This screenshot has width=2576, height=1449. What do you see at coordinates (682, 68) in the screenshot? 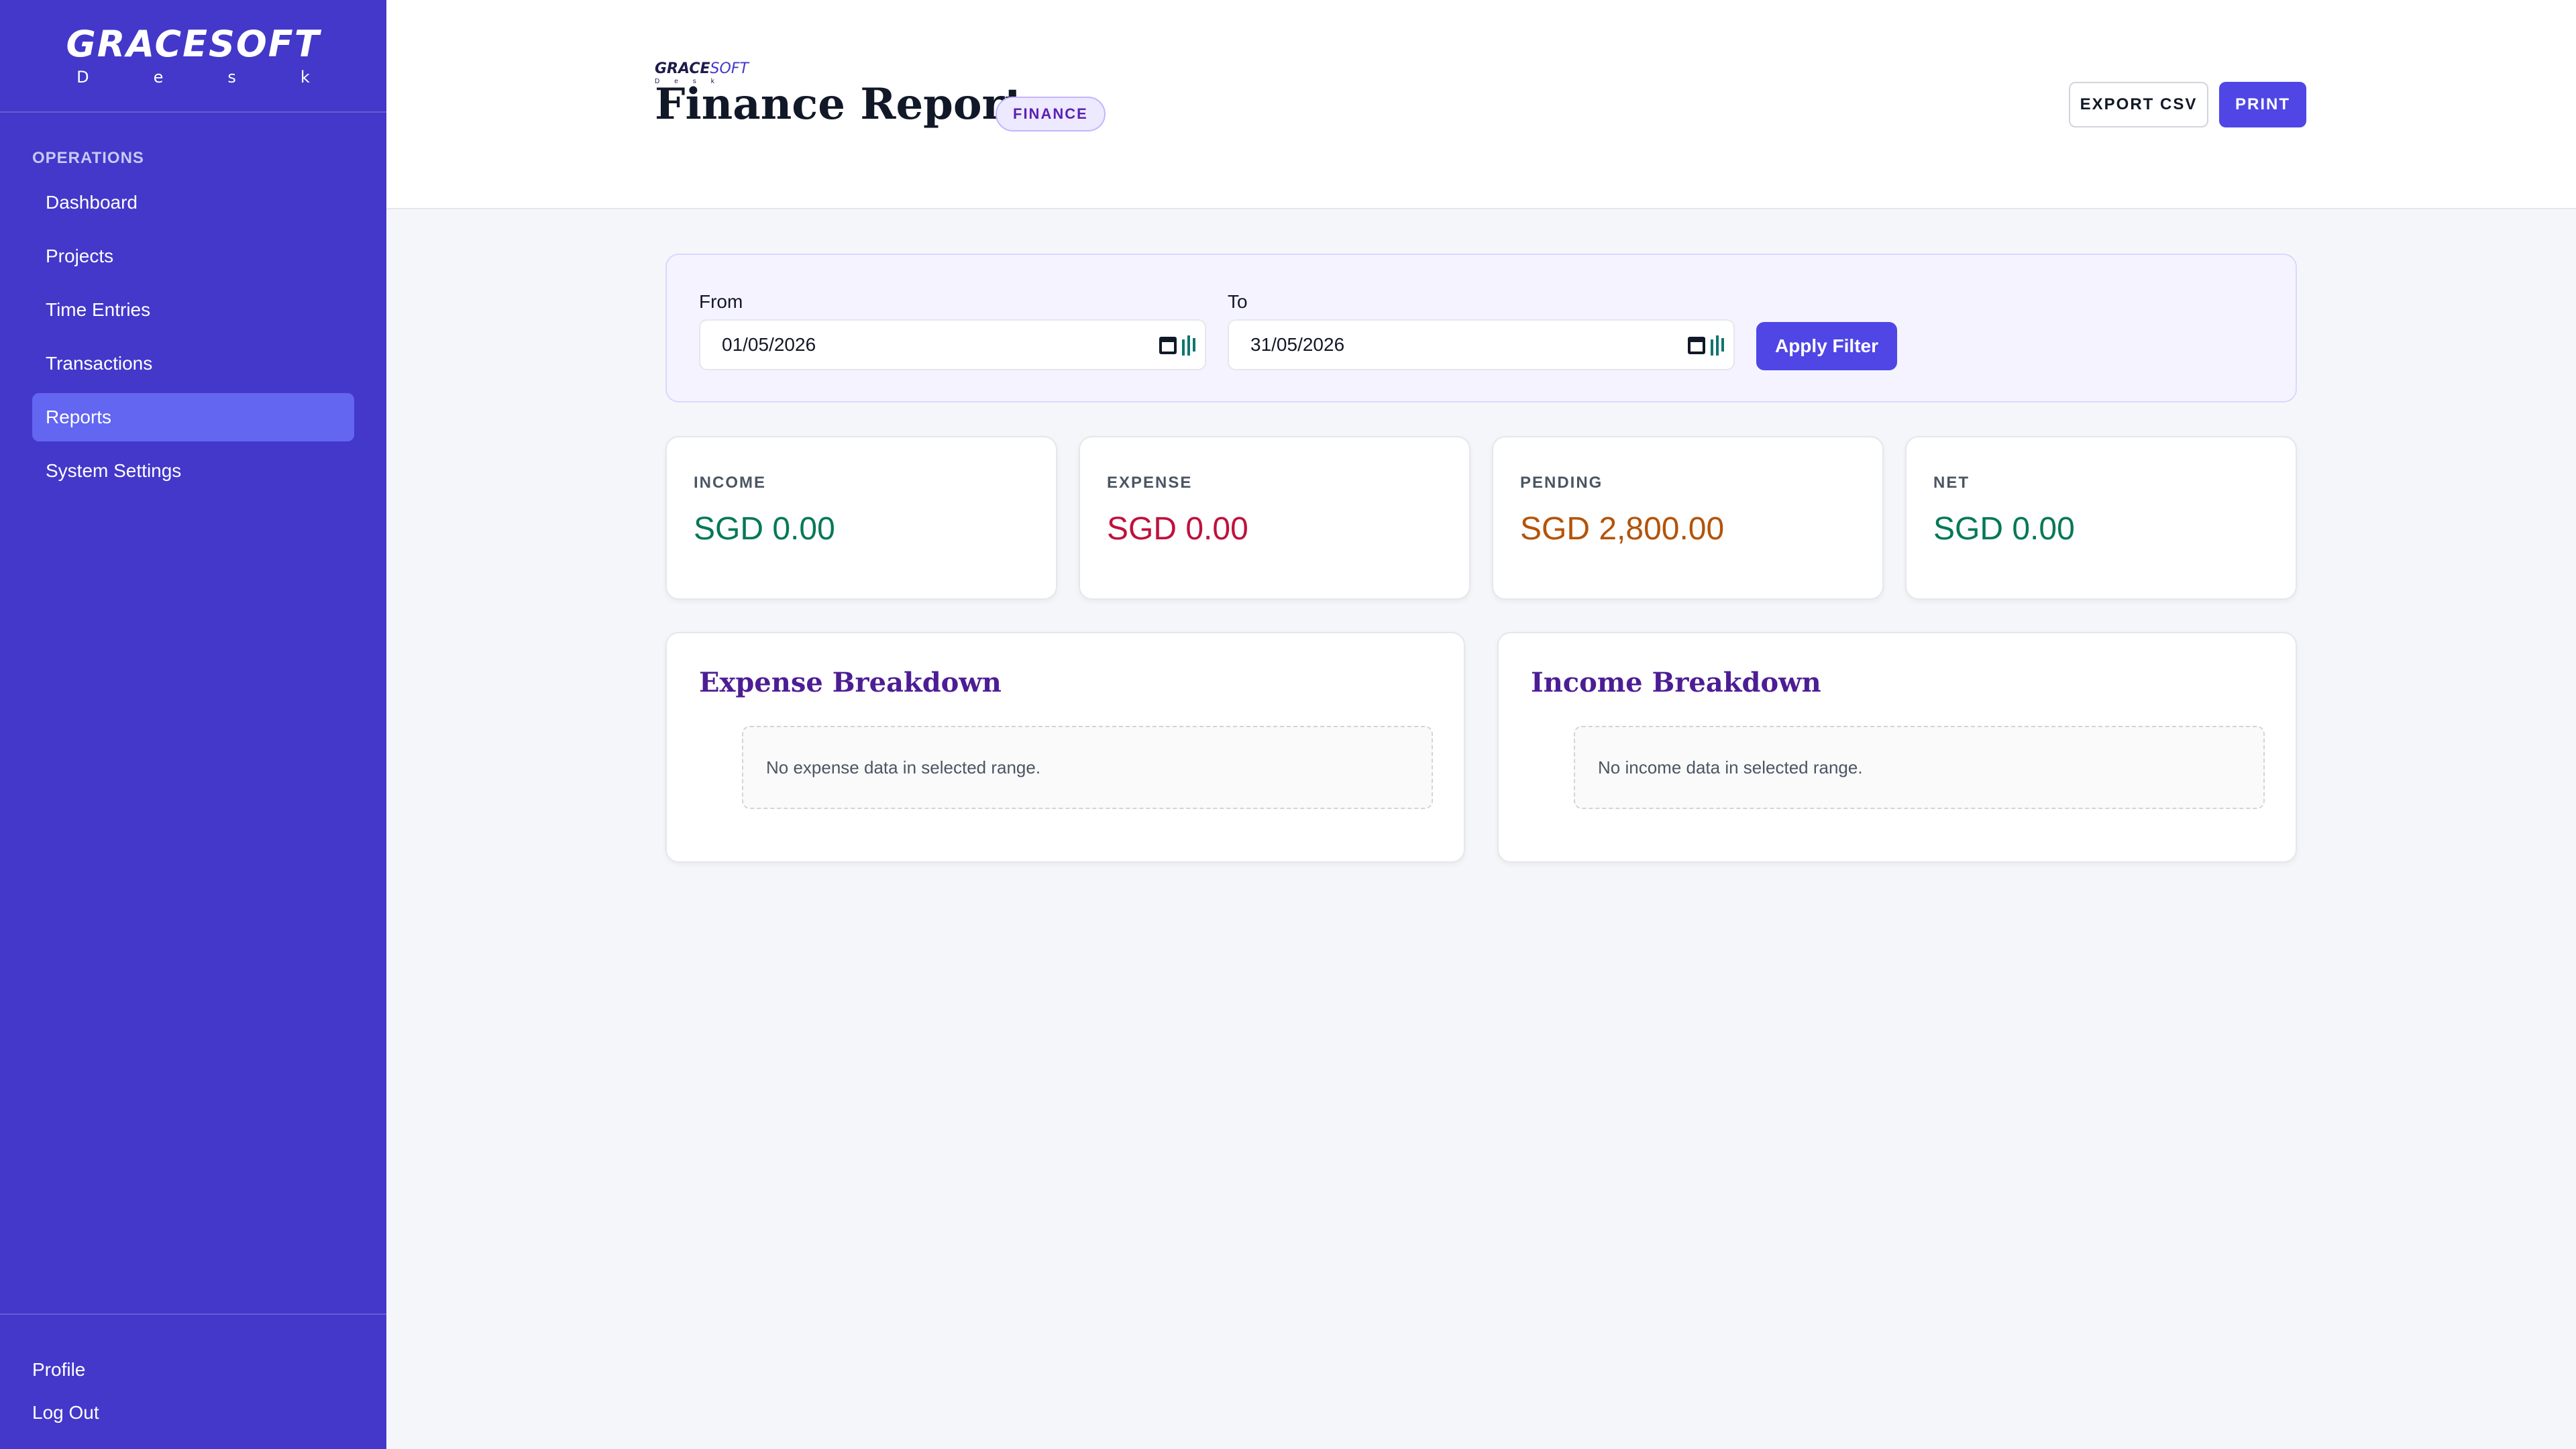
I see `header-logo-grace: GRACE` at bounding box center [682, 68].